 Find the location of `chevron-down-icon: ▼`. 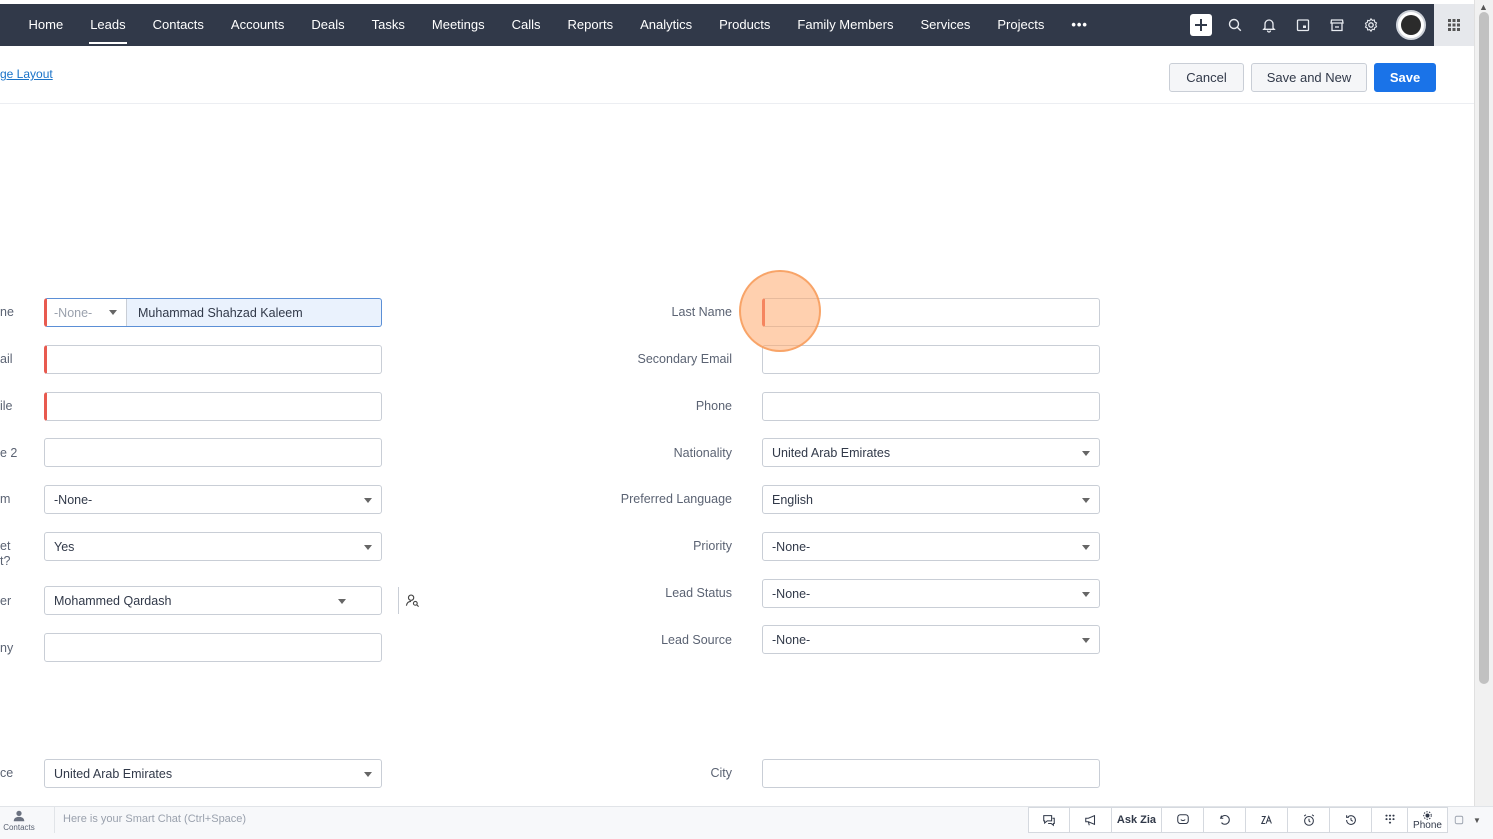

chevron-down-icon: ▼ is located at coordinates (1477, 820).